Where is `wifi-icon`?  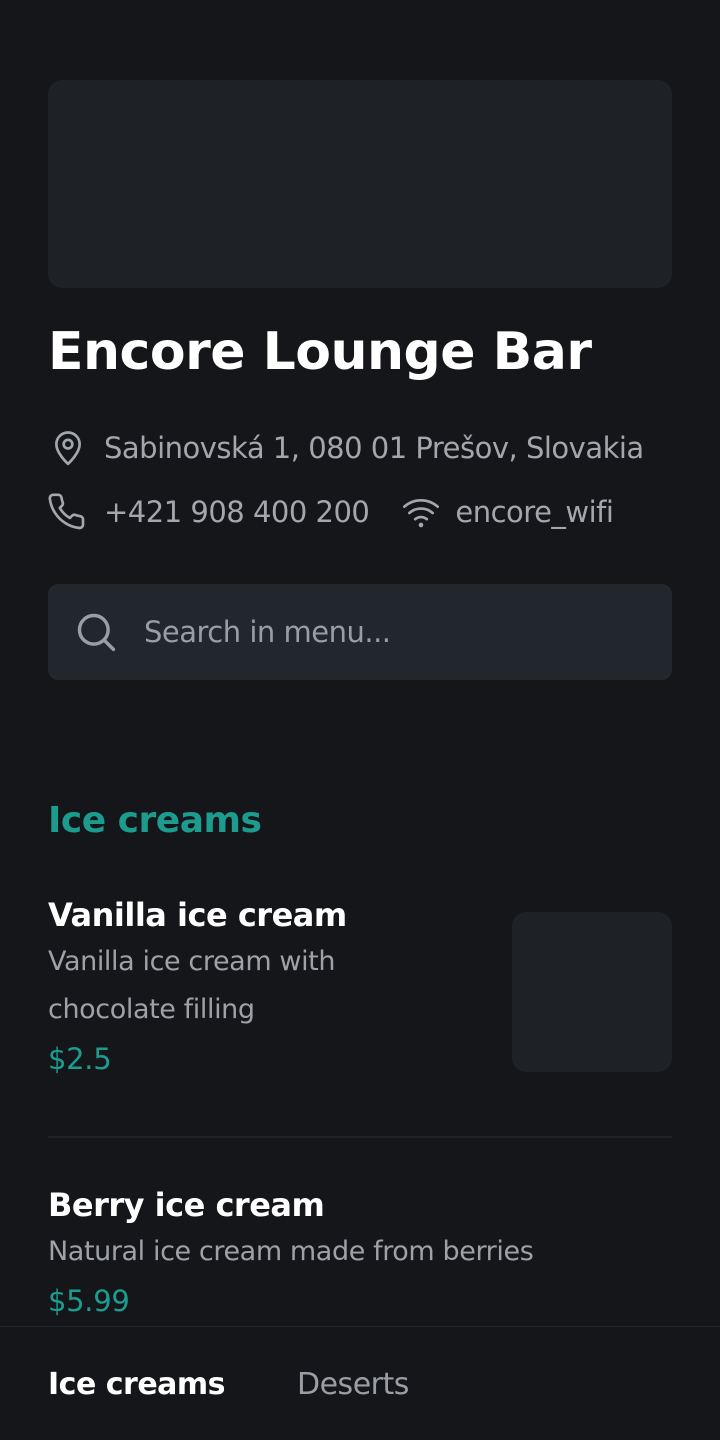 wifi-icon is located at coordinates (421, 512).